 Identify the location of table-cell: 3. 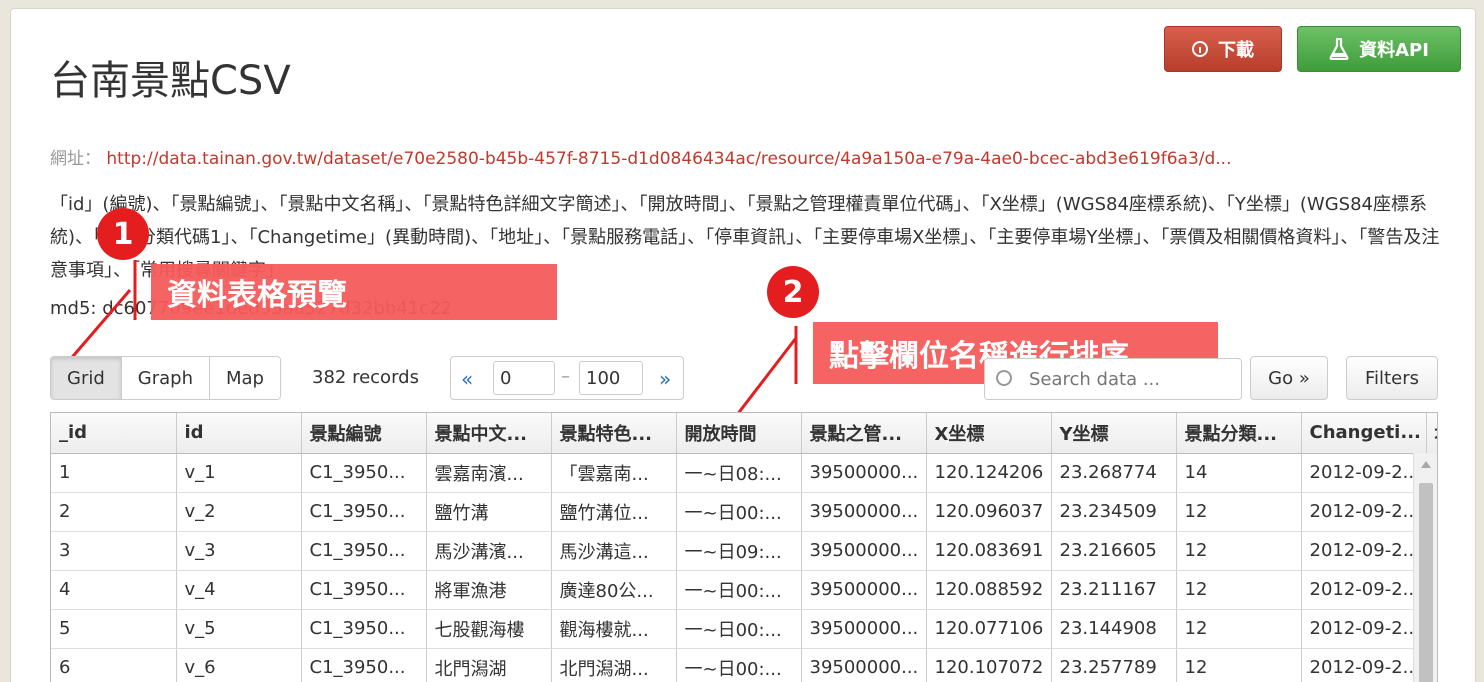
(114, 551).